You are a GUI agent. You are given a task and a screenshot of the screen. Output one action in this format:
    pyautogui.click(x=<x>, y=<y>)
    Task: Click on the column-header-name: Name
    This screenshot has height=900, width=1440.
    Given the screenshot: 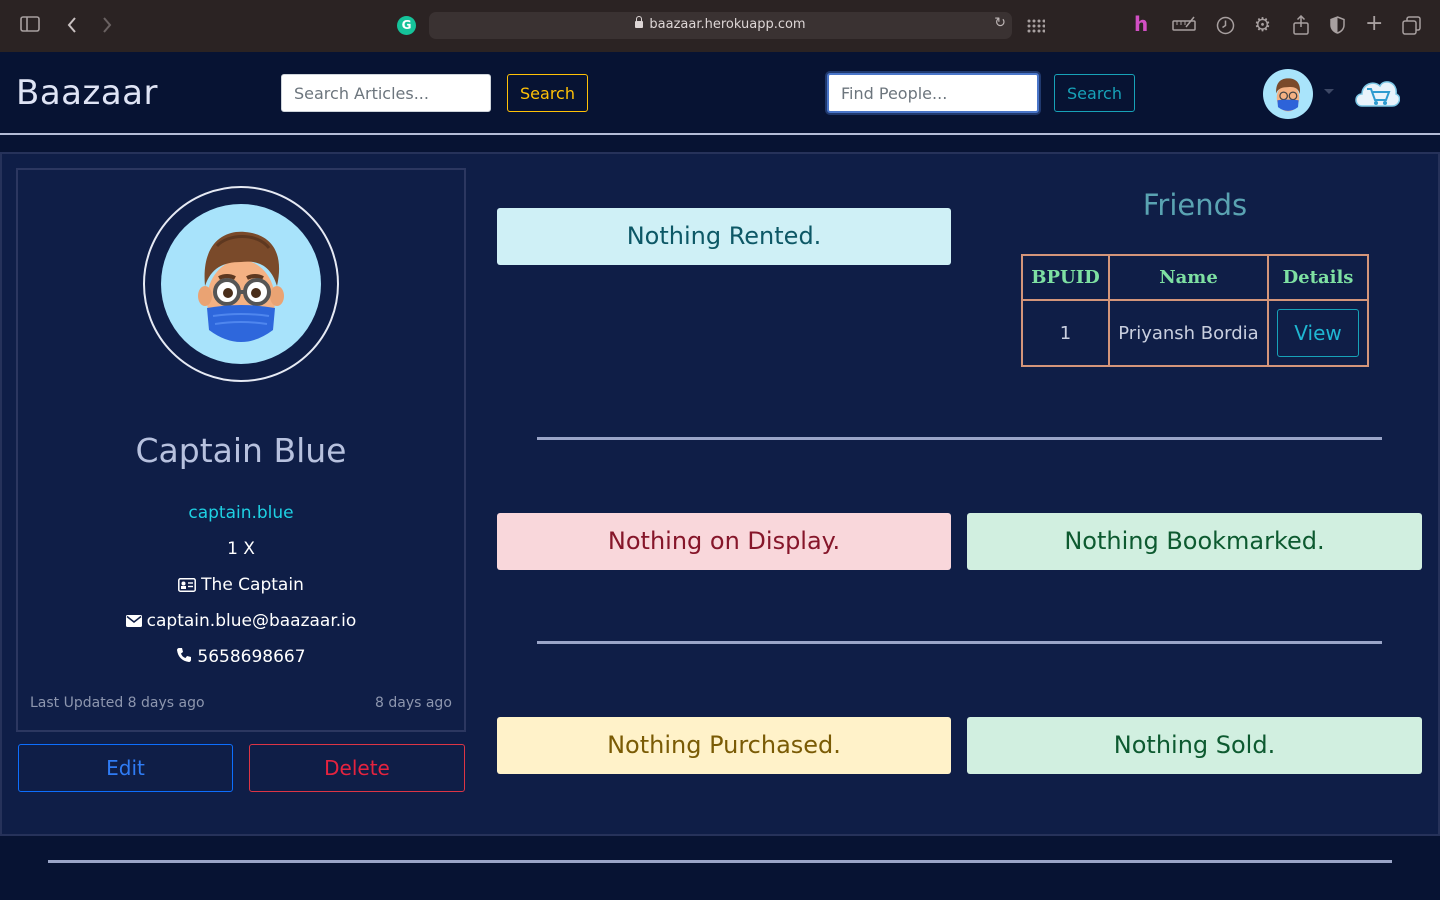 What is the action you would take?
    pyautogui.click(x=1188, y=277)
    